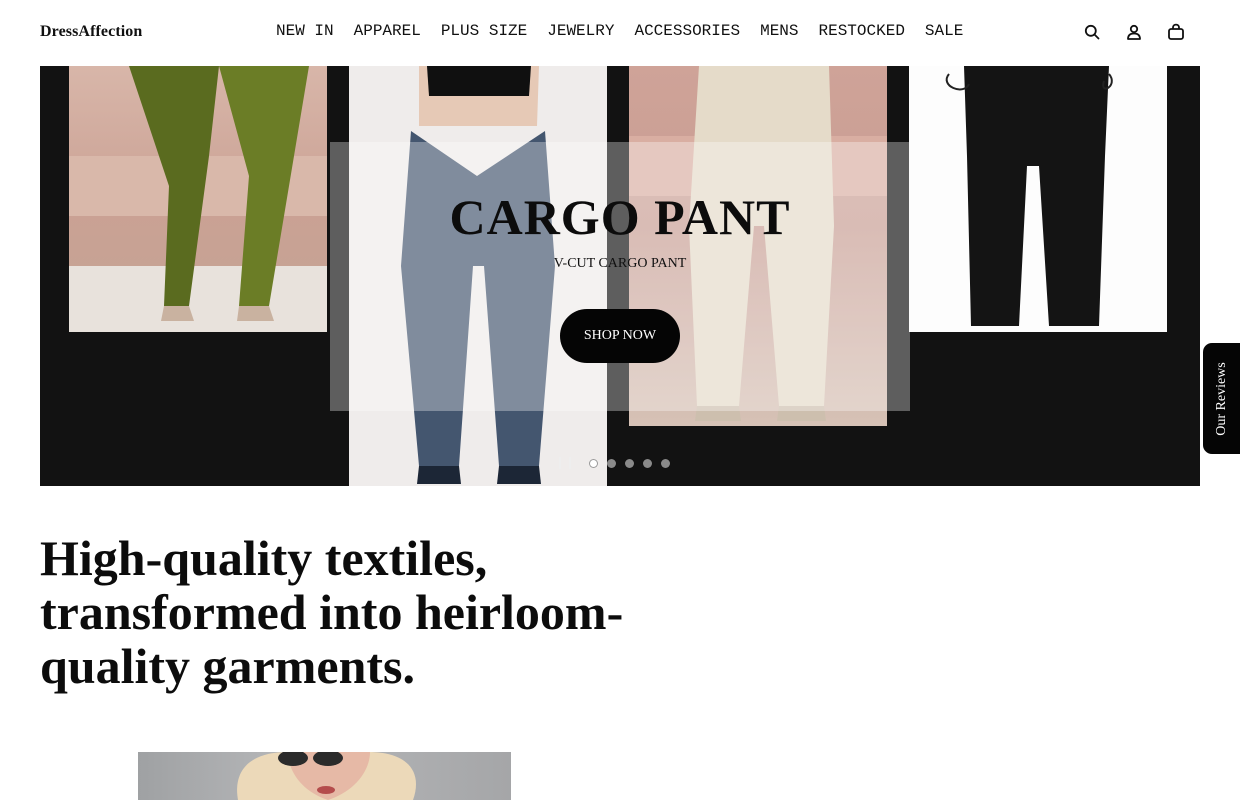 The height and width of the screenshot is (800, 1240). I want to click on reviews-tab: Our Reviews, so click(1221, 398).